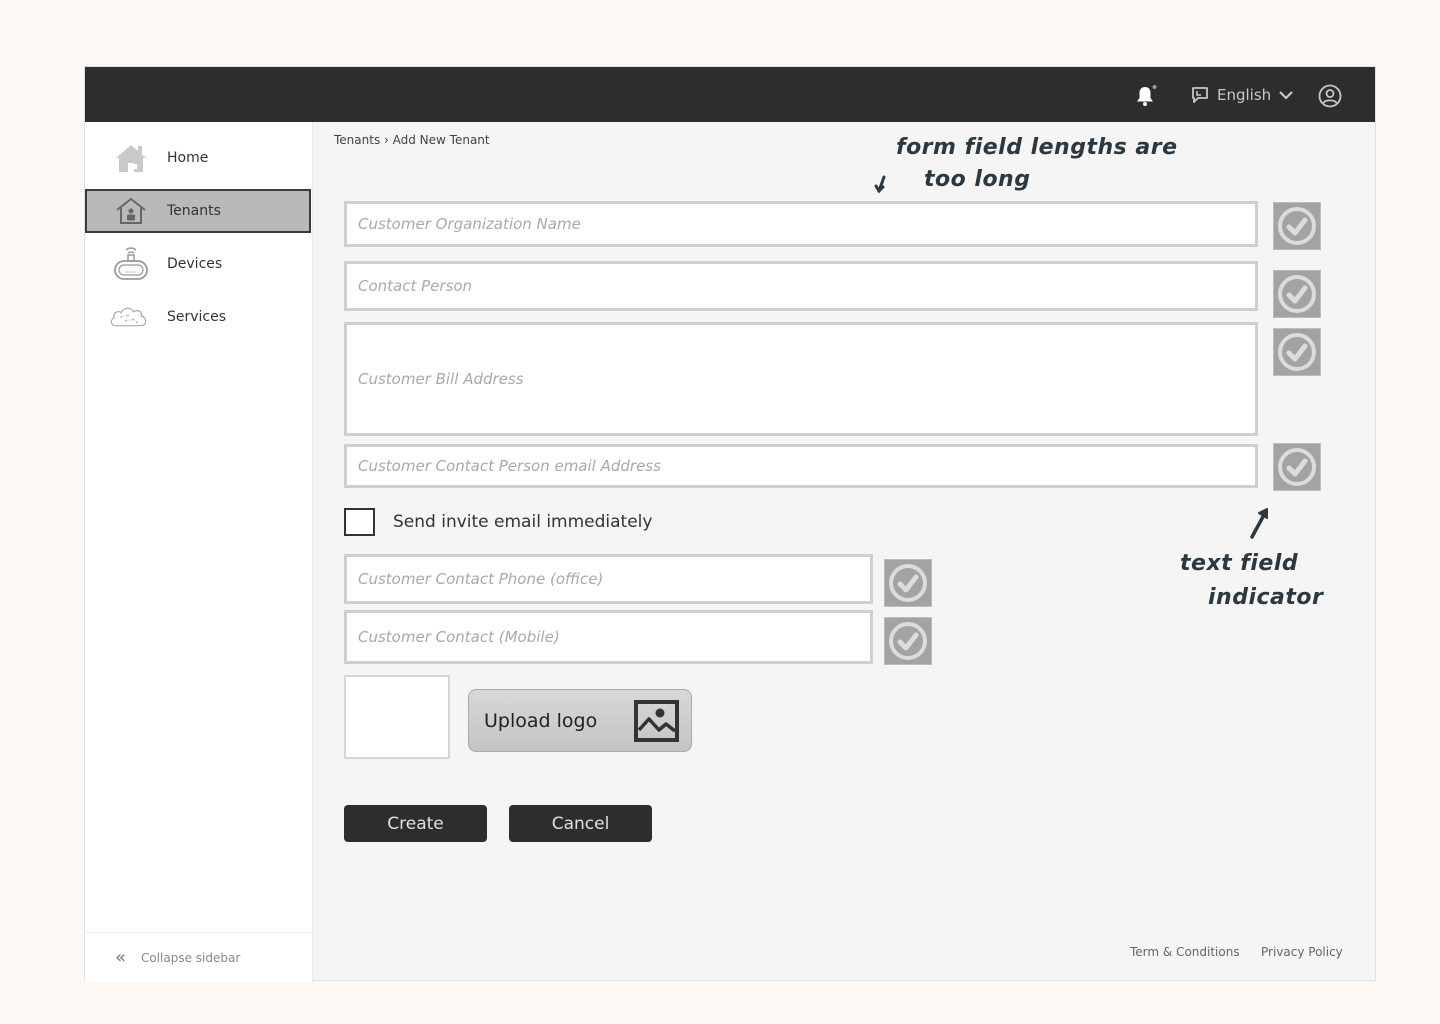 The image size is (1440, 1024). Describe the element at coordinates (608, 637) in the screenshot. I see `mobile-phone-input: Customer Contact (Mobile)` at that location.